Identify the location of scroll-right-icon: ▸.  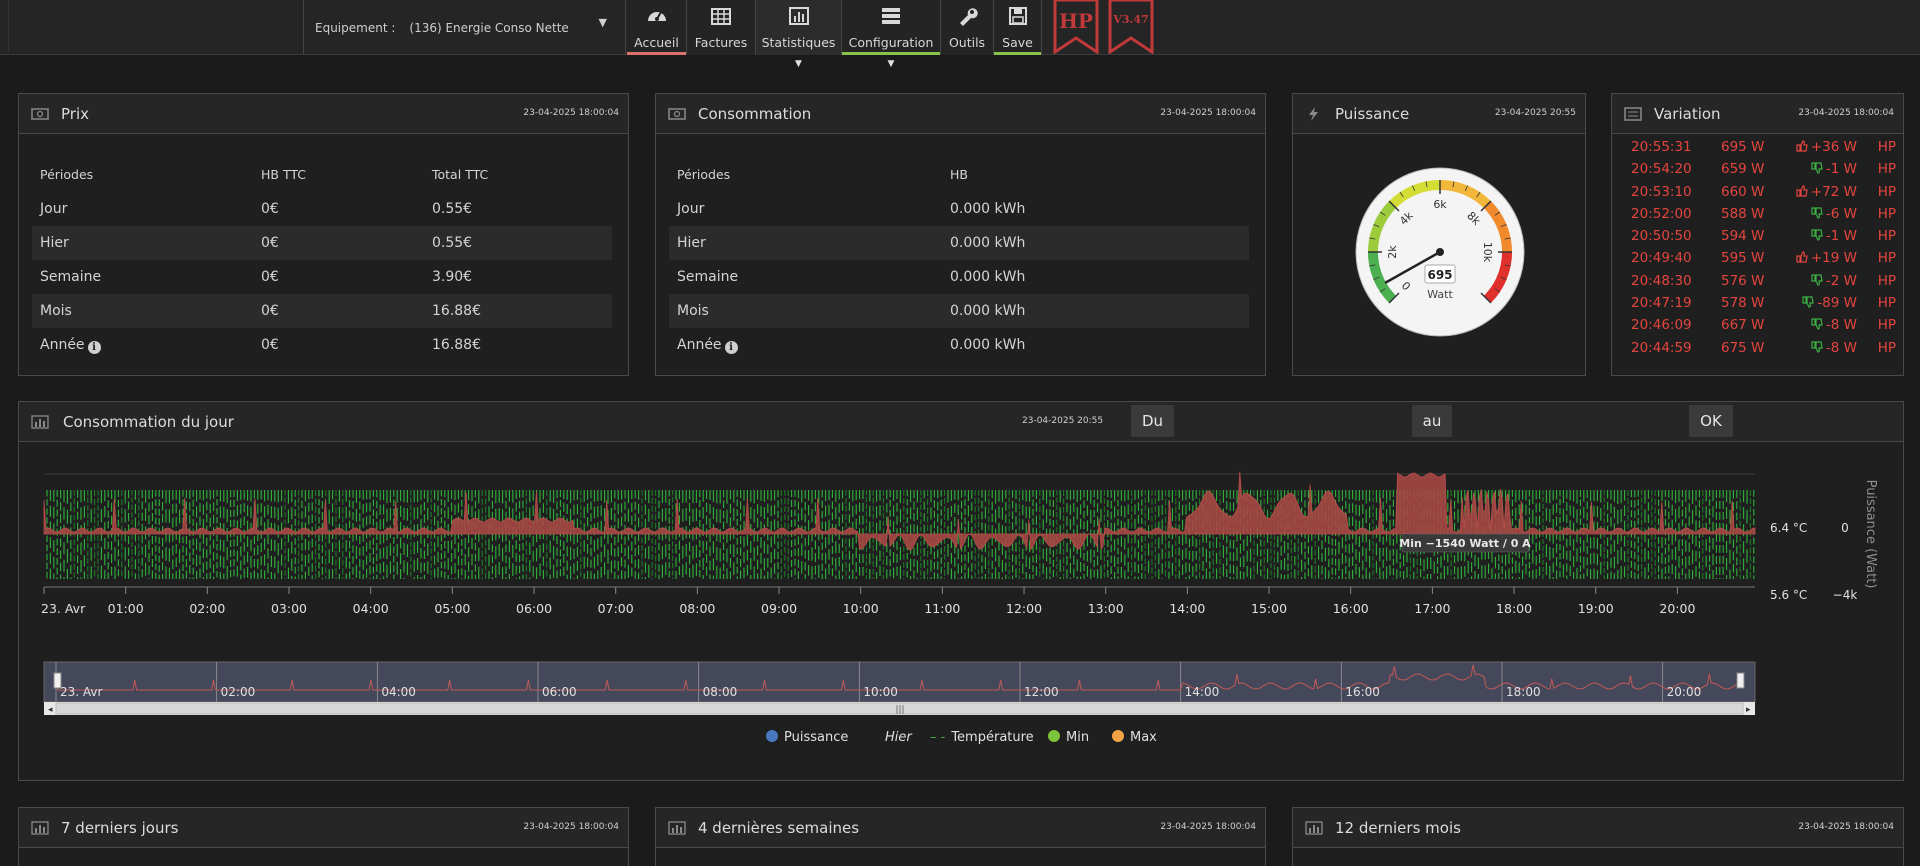
(1748, 710).